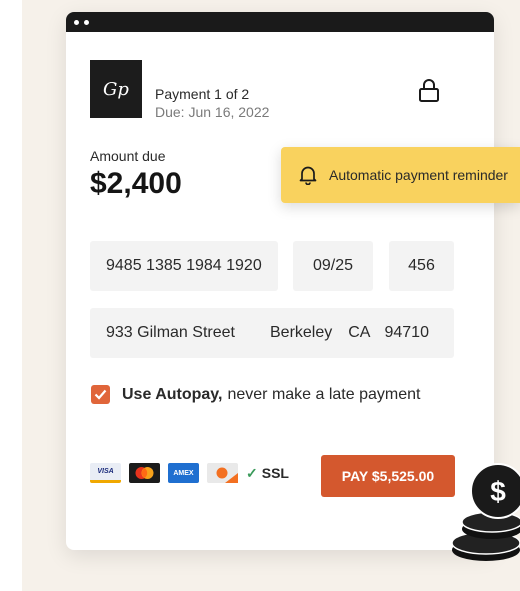 The width and height of the screenshot is (520, 591). I want to click on coin-stack-icon: $, so click(485, 512).